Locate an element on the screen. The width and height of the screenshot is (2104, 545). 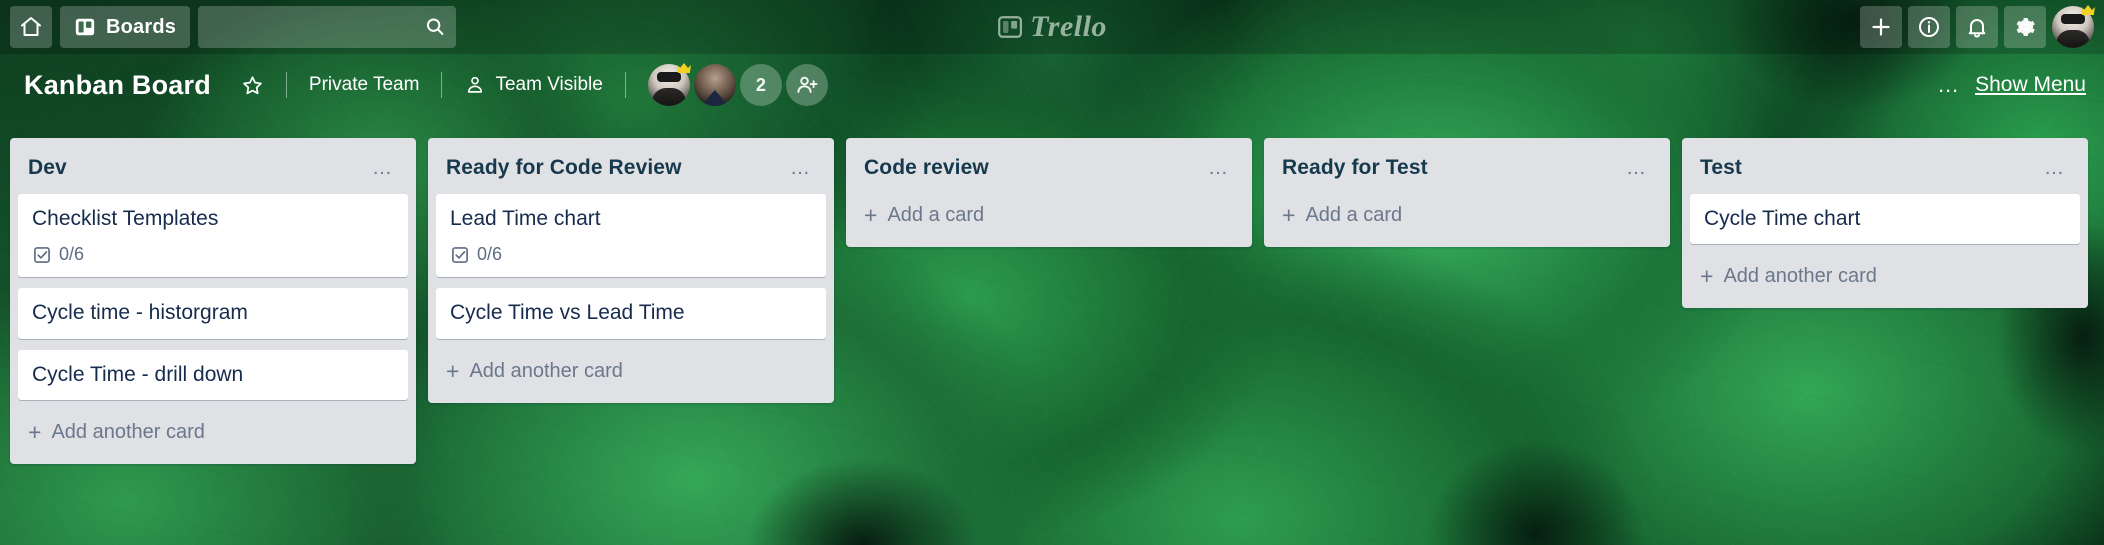
trello-brand: Trello is located at coordinates (1052, 27).